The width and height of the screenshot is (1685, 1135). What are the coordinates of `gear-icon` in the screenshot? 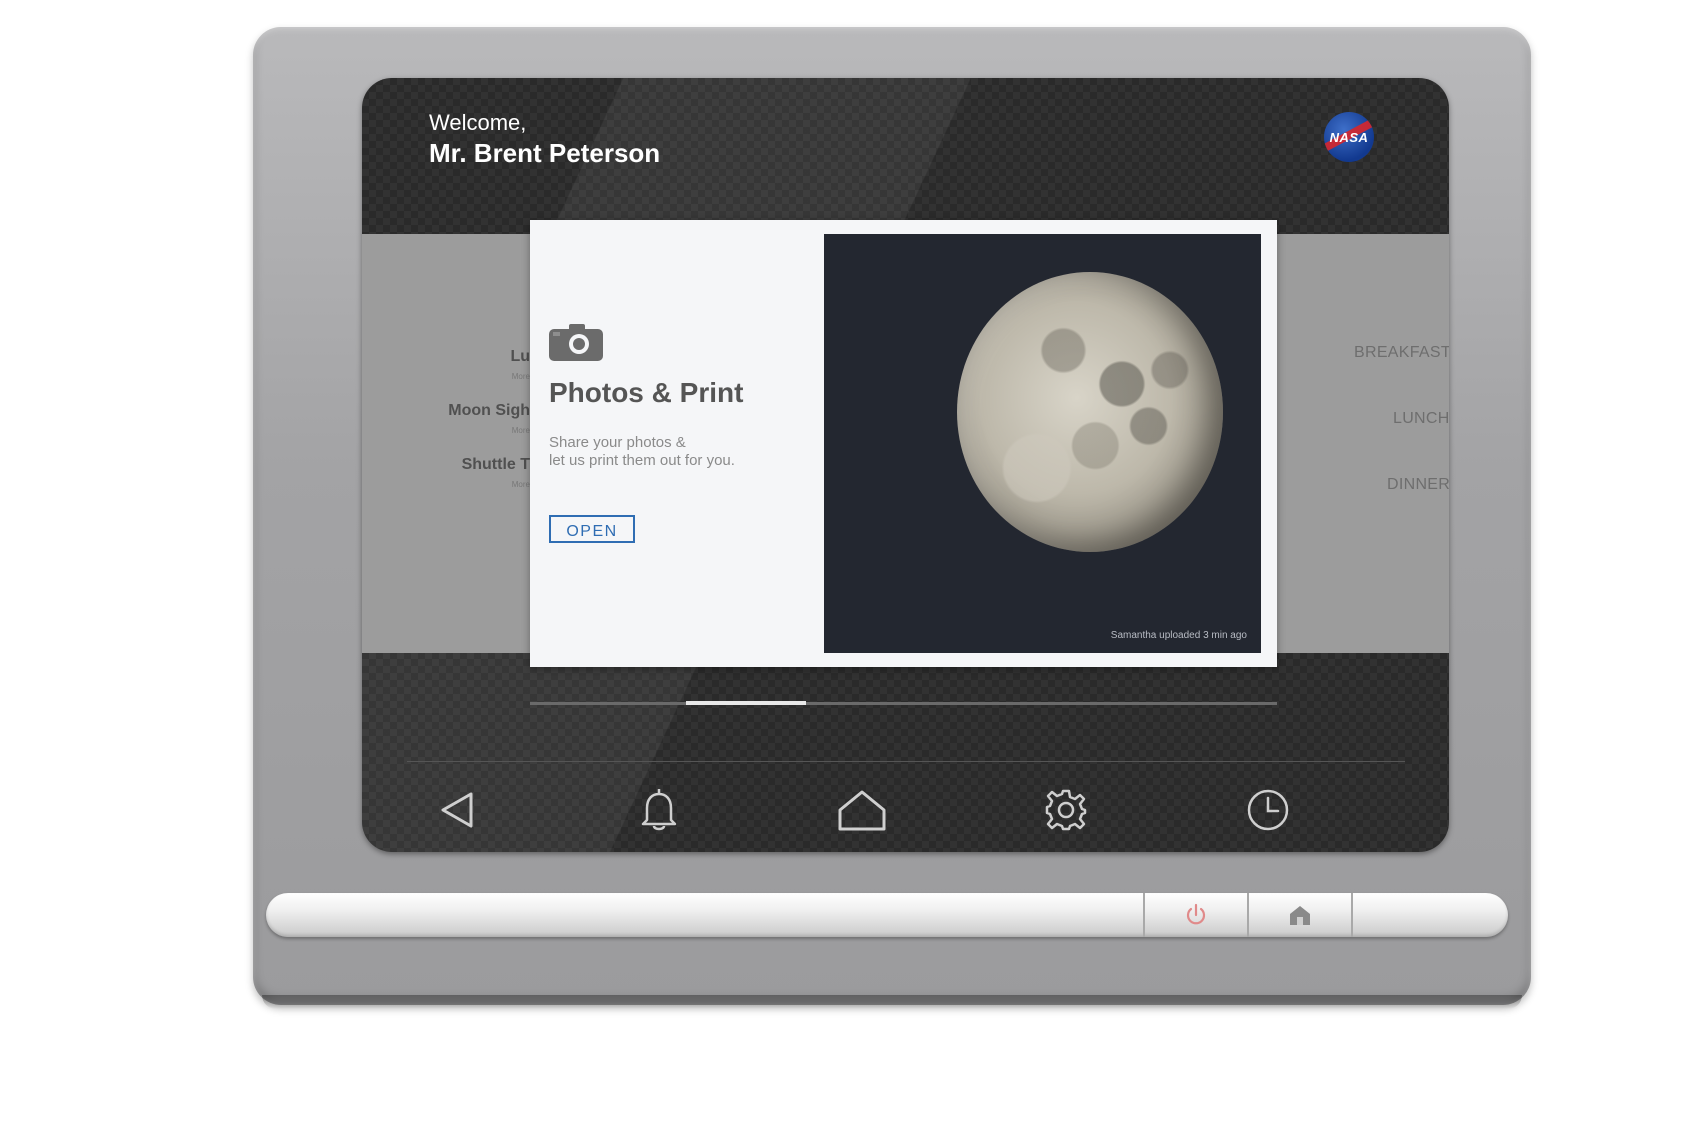 It's located at (1066, 810).